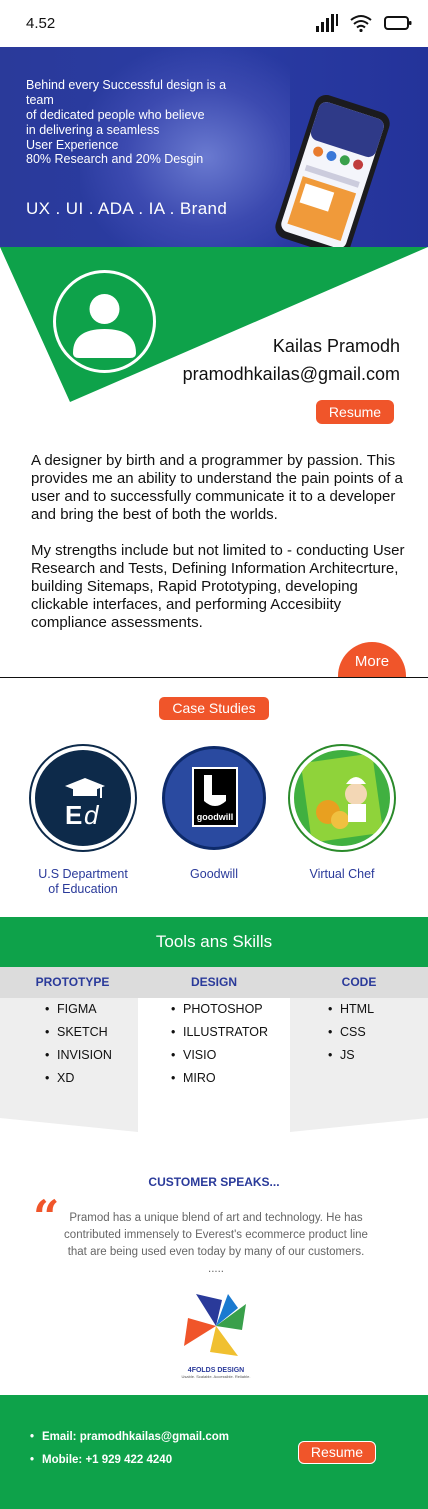 The height and width of the screenshot is (1509, 428). Describe the element at coordinates (219, 1055) in the screenshot. I see `tool-item: VISIO` at that location.